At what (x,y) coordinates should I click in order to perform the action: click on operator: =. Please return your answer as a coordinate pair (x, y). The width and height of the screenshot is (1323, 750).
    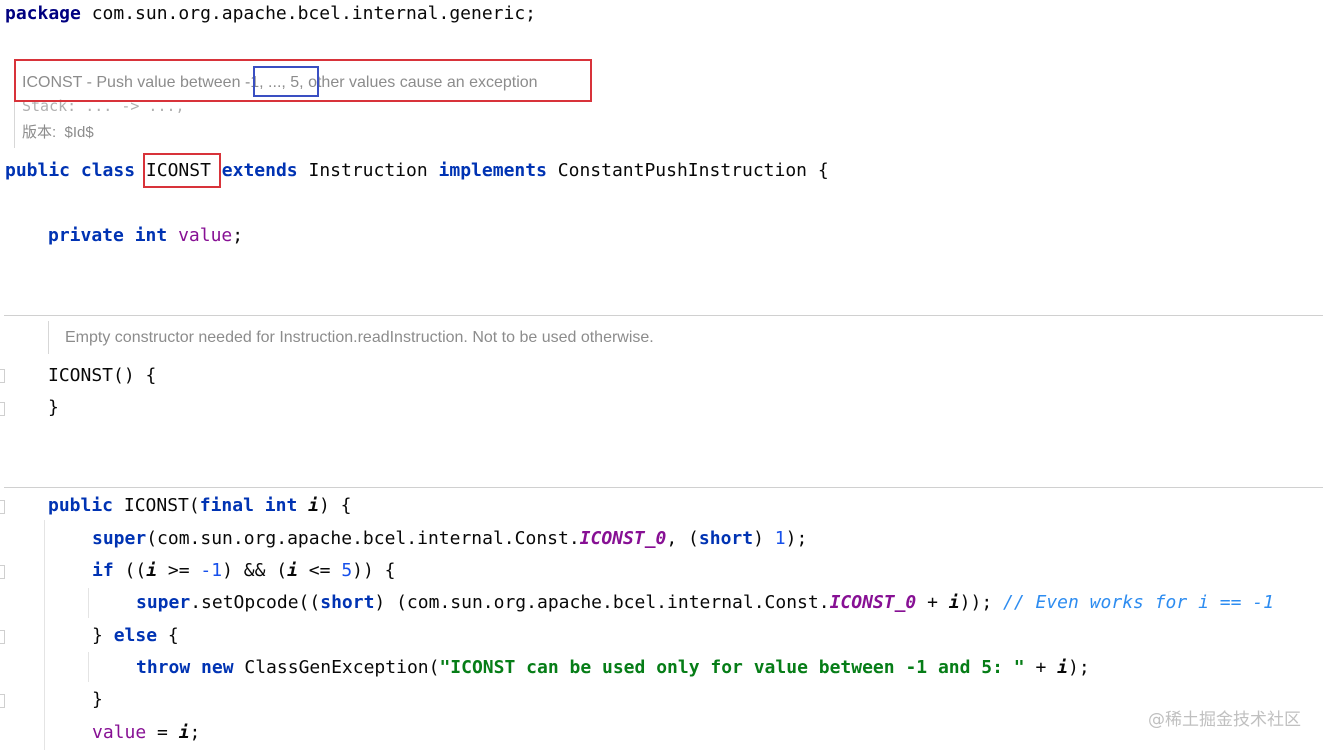
    Looking at the image, I should click on (162, 732).